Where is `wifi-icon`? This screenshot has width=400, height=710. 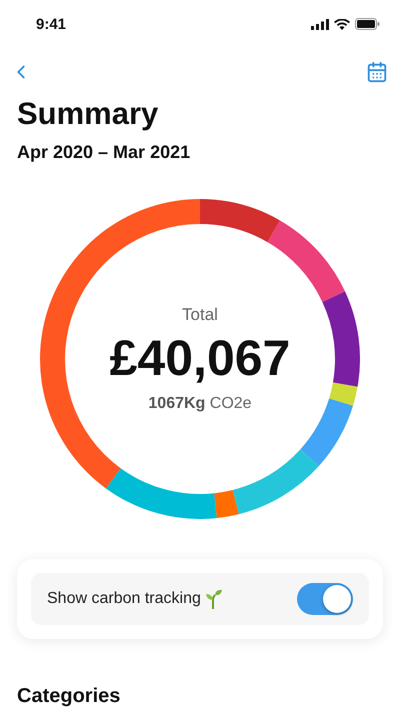
wifi-icon is located at coordinates (342, 24).